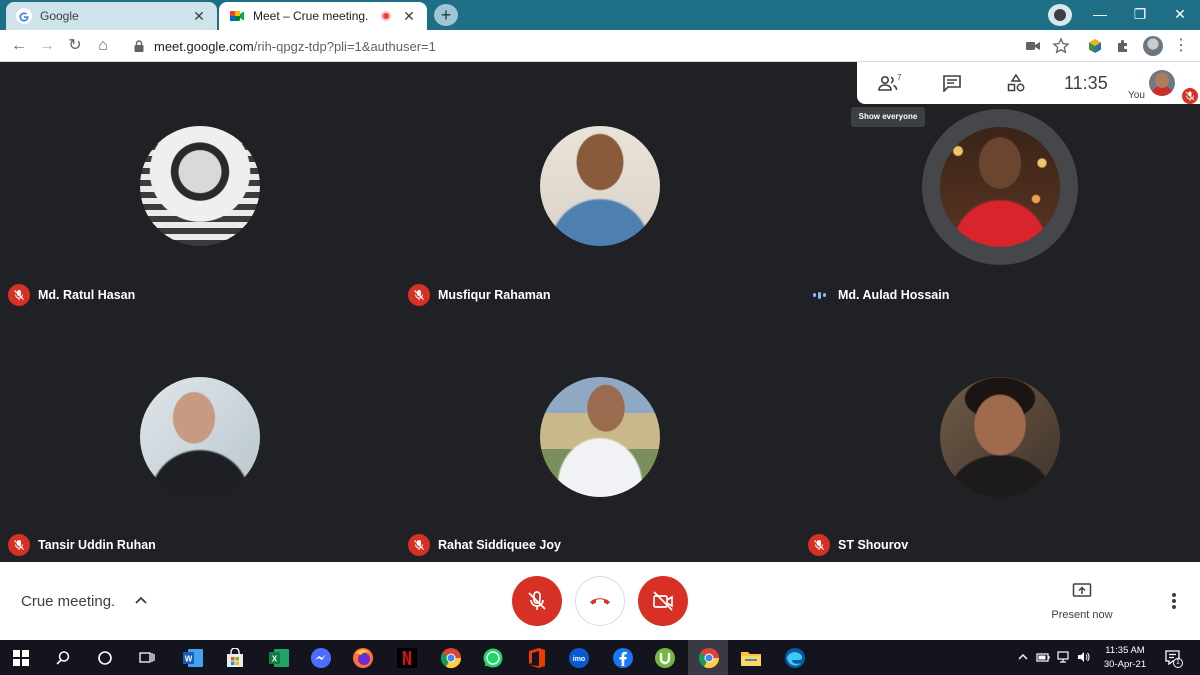 The height and width of the screenshot is (675, 1200). What do you see at coordinates (600, 15) in the screenshot?
I see `browser-tab-strip: Google ✕ Meet – Crue meeting. ✕ + — ❐ ✕` at bounding box center [600, 15].